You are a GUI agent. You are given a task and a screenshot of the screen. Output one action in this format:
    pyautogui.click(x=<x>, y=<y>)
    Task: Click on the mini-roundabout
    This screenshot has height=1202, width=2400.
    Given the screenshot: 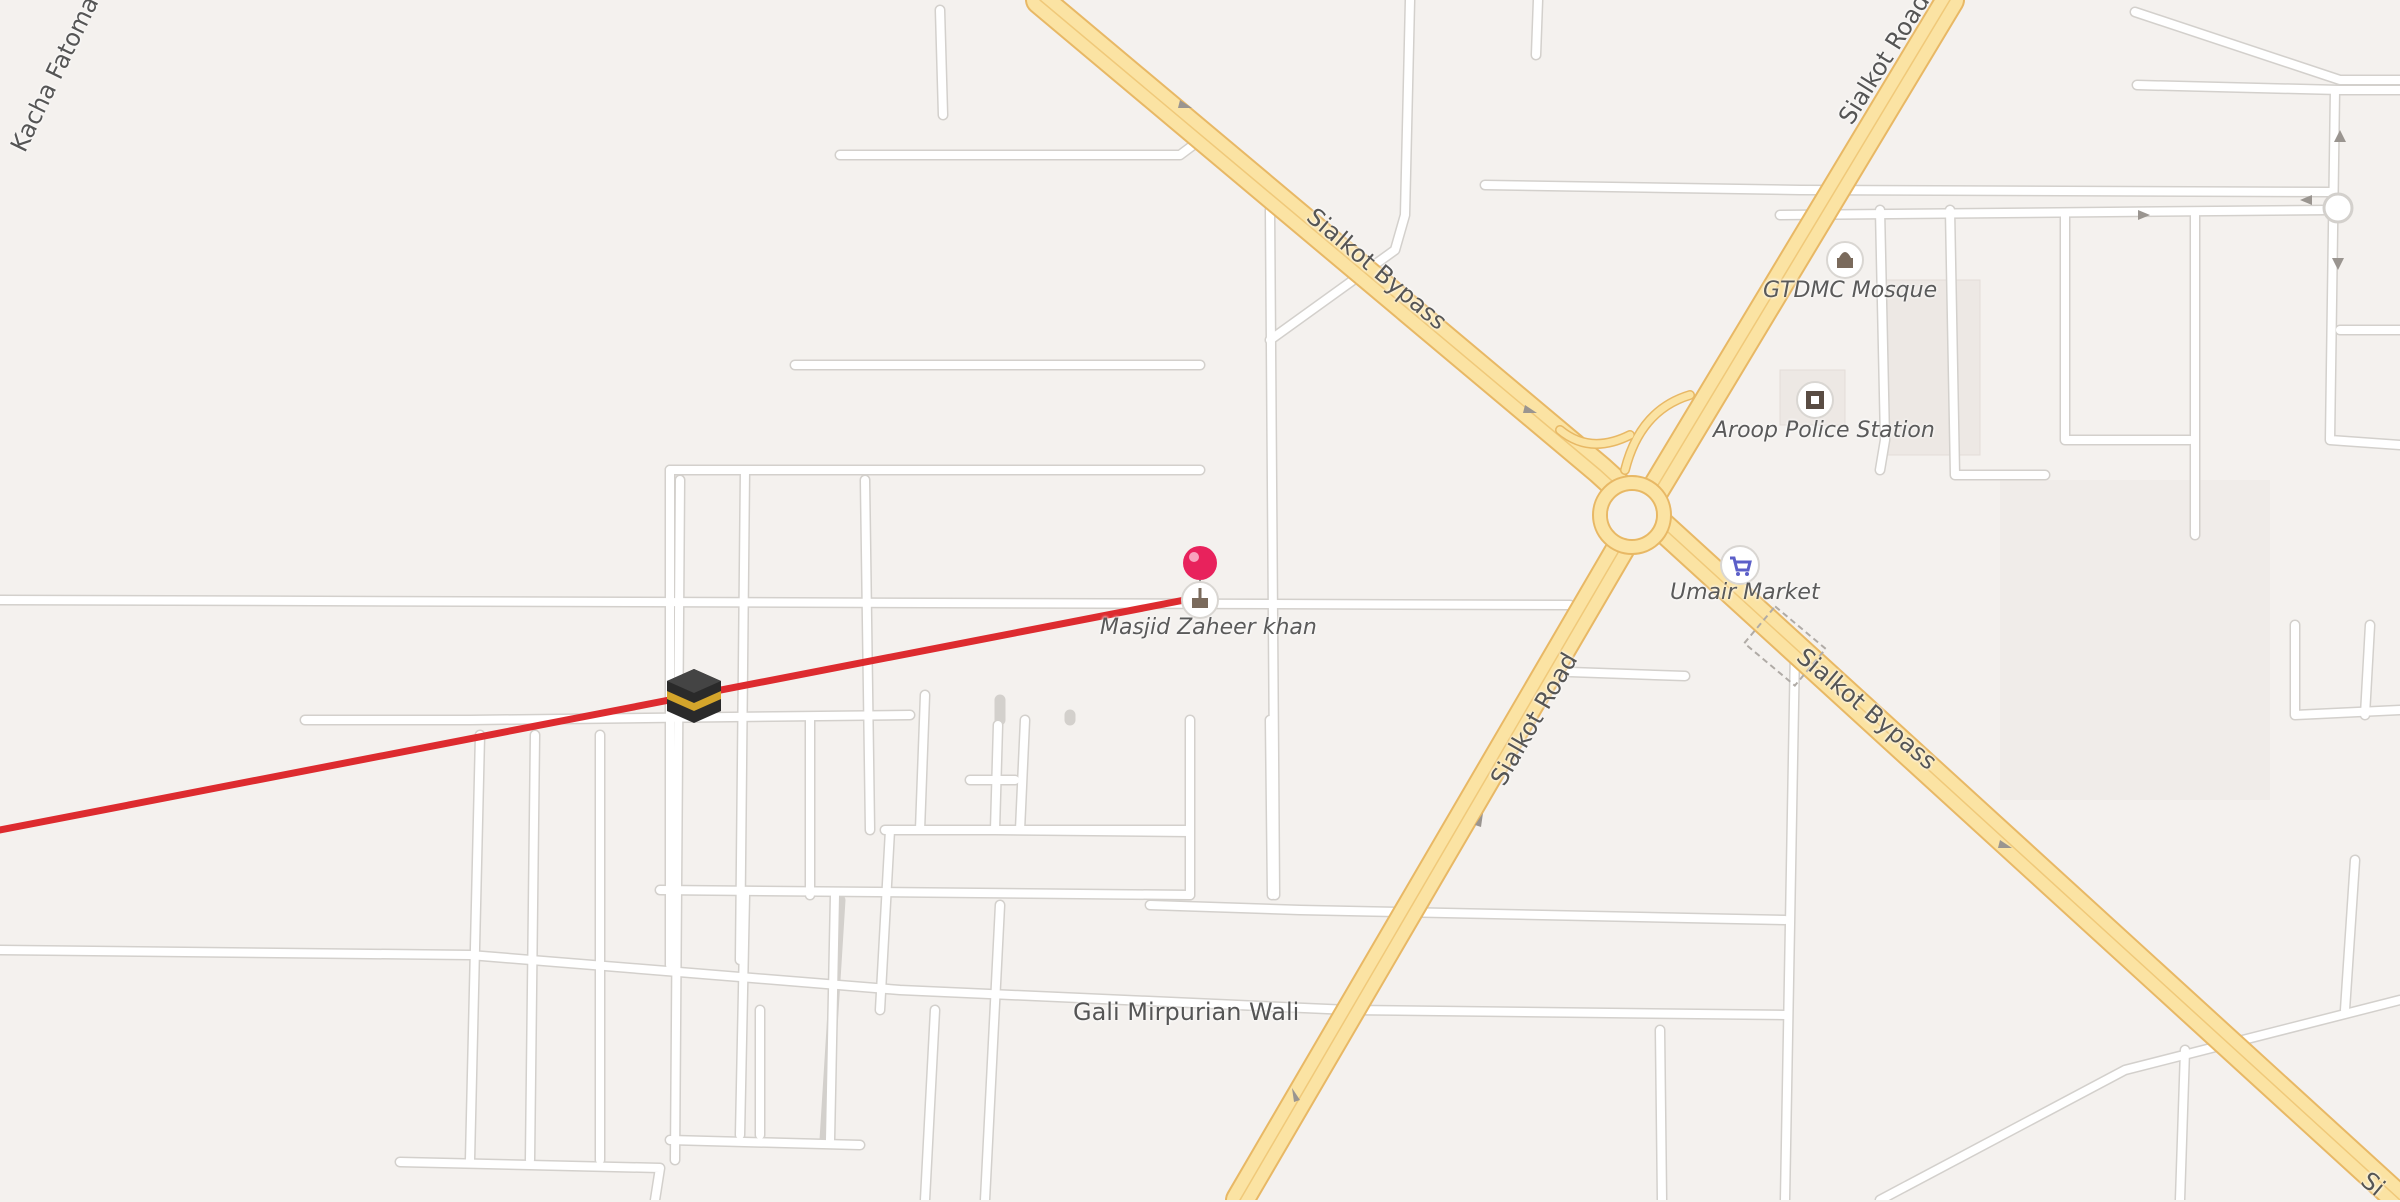 What is the action you would take?
    pyautogui.click(x=2338, y=208)
    